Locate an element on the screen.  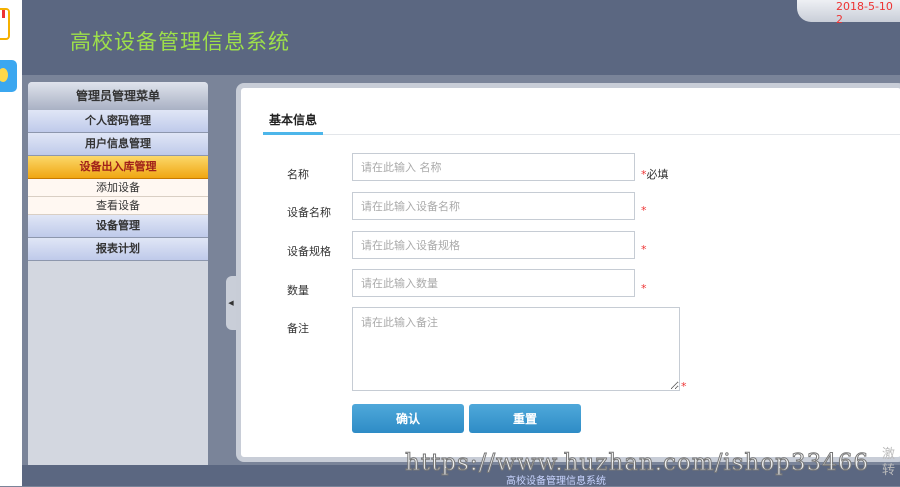
watermark-side-2: 转 is located at coordinates (889, 470).